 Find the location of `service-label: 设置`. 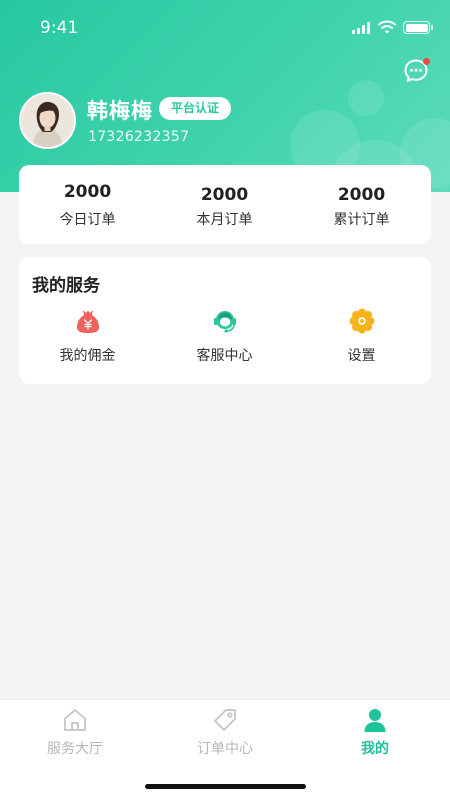

service-label: 设置 is located at coordinates (361, 356).